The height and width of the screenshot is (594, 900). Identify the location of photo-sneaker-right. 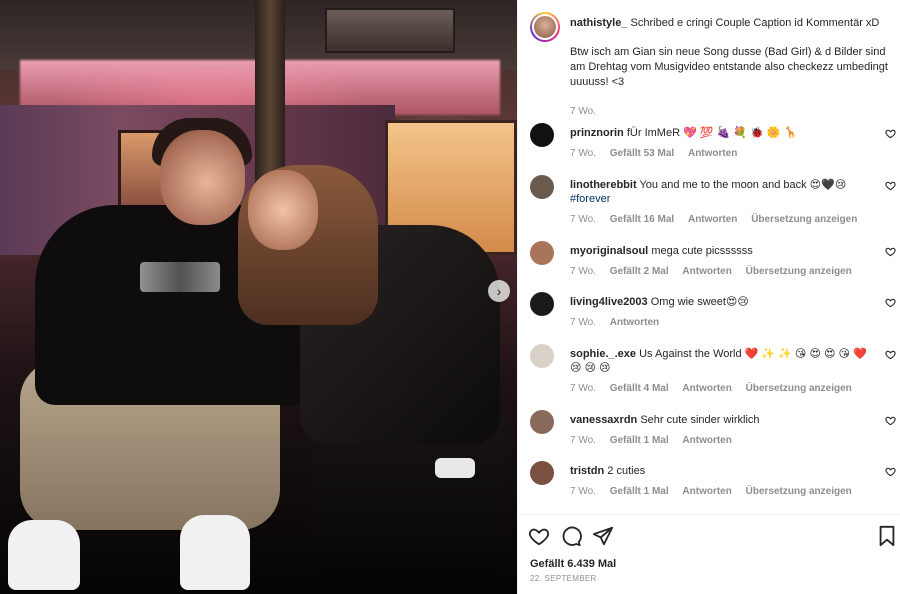
(215, 552).